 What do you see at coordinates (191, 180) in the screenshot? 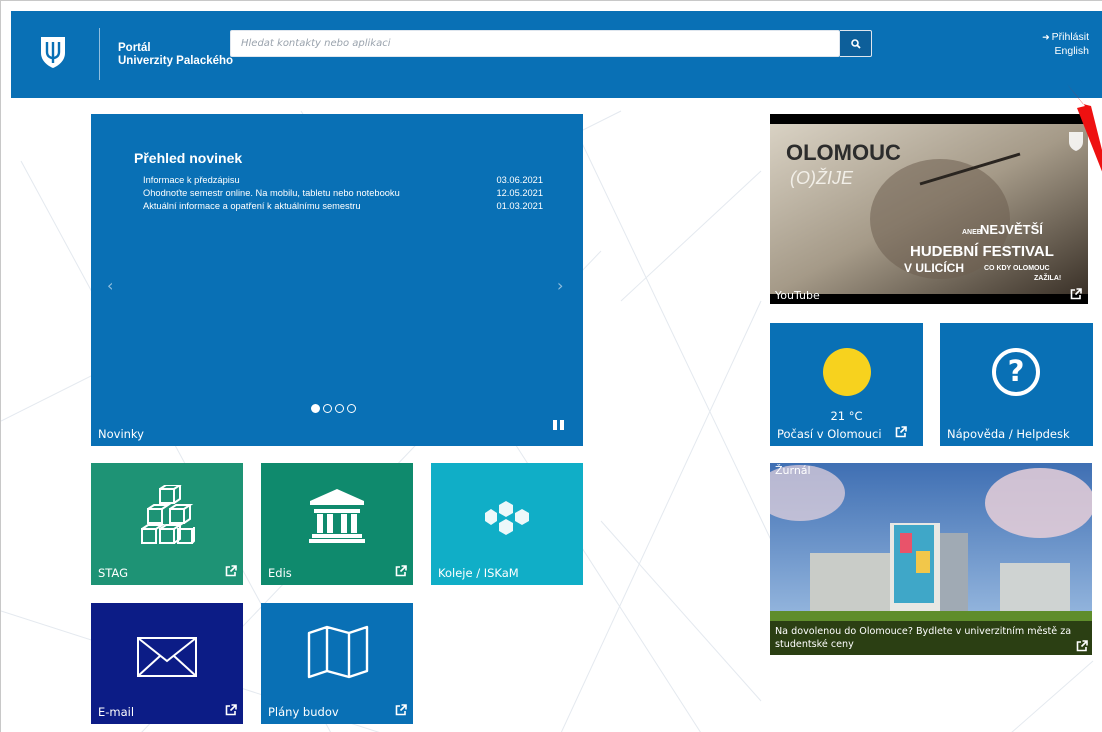
I see `news-item-title: Informace k předzápisu` at bounding box center [191, 180].